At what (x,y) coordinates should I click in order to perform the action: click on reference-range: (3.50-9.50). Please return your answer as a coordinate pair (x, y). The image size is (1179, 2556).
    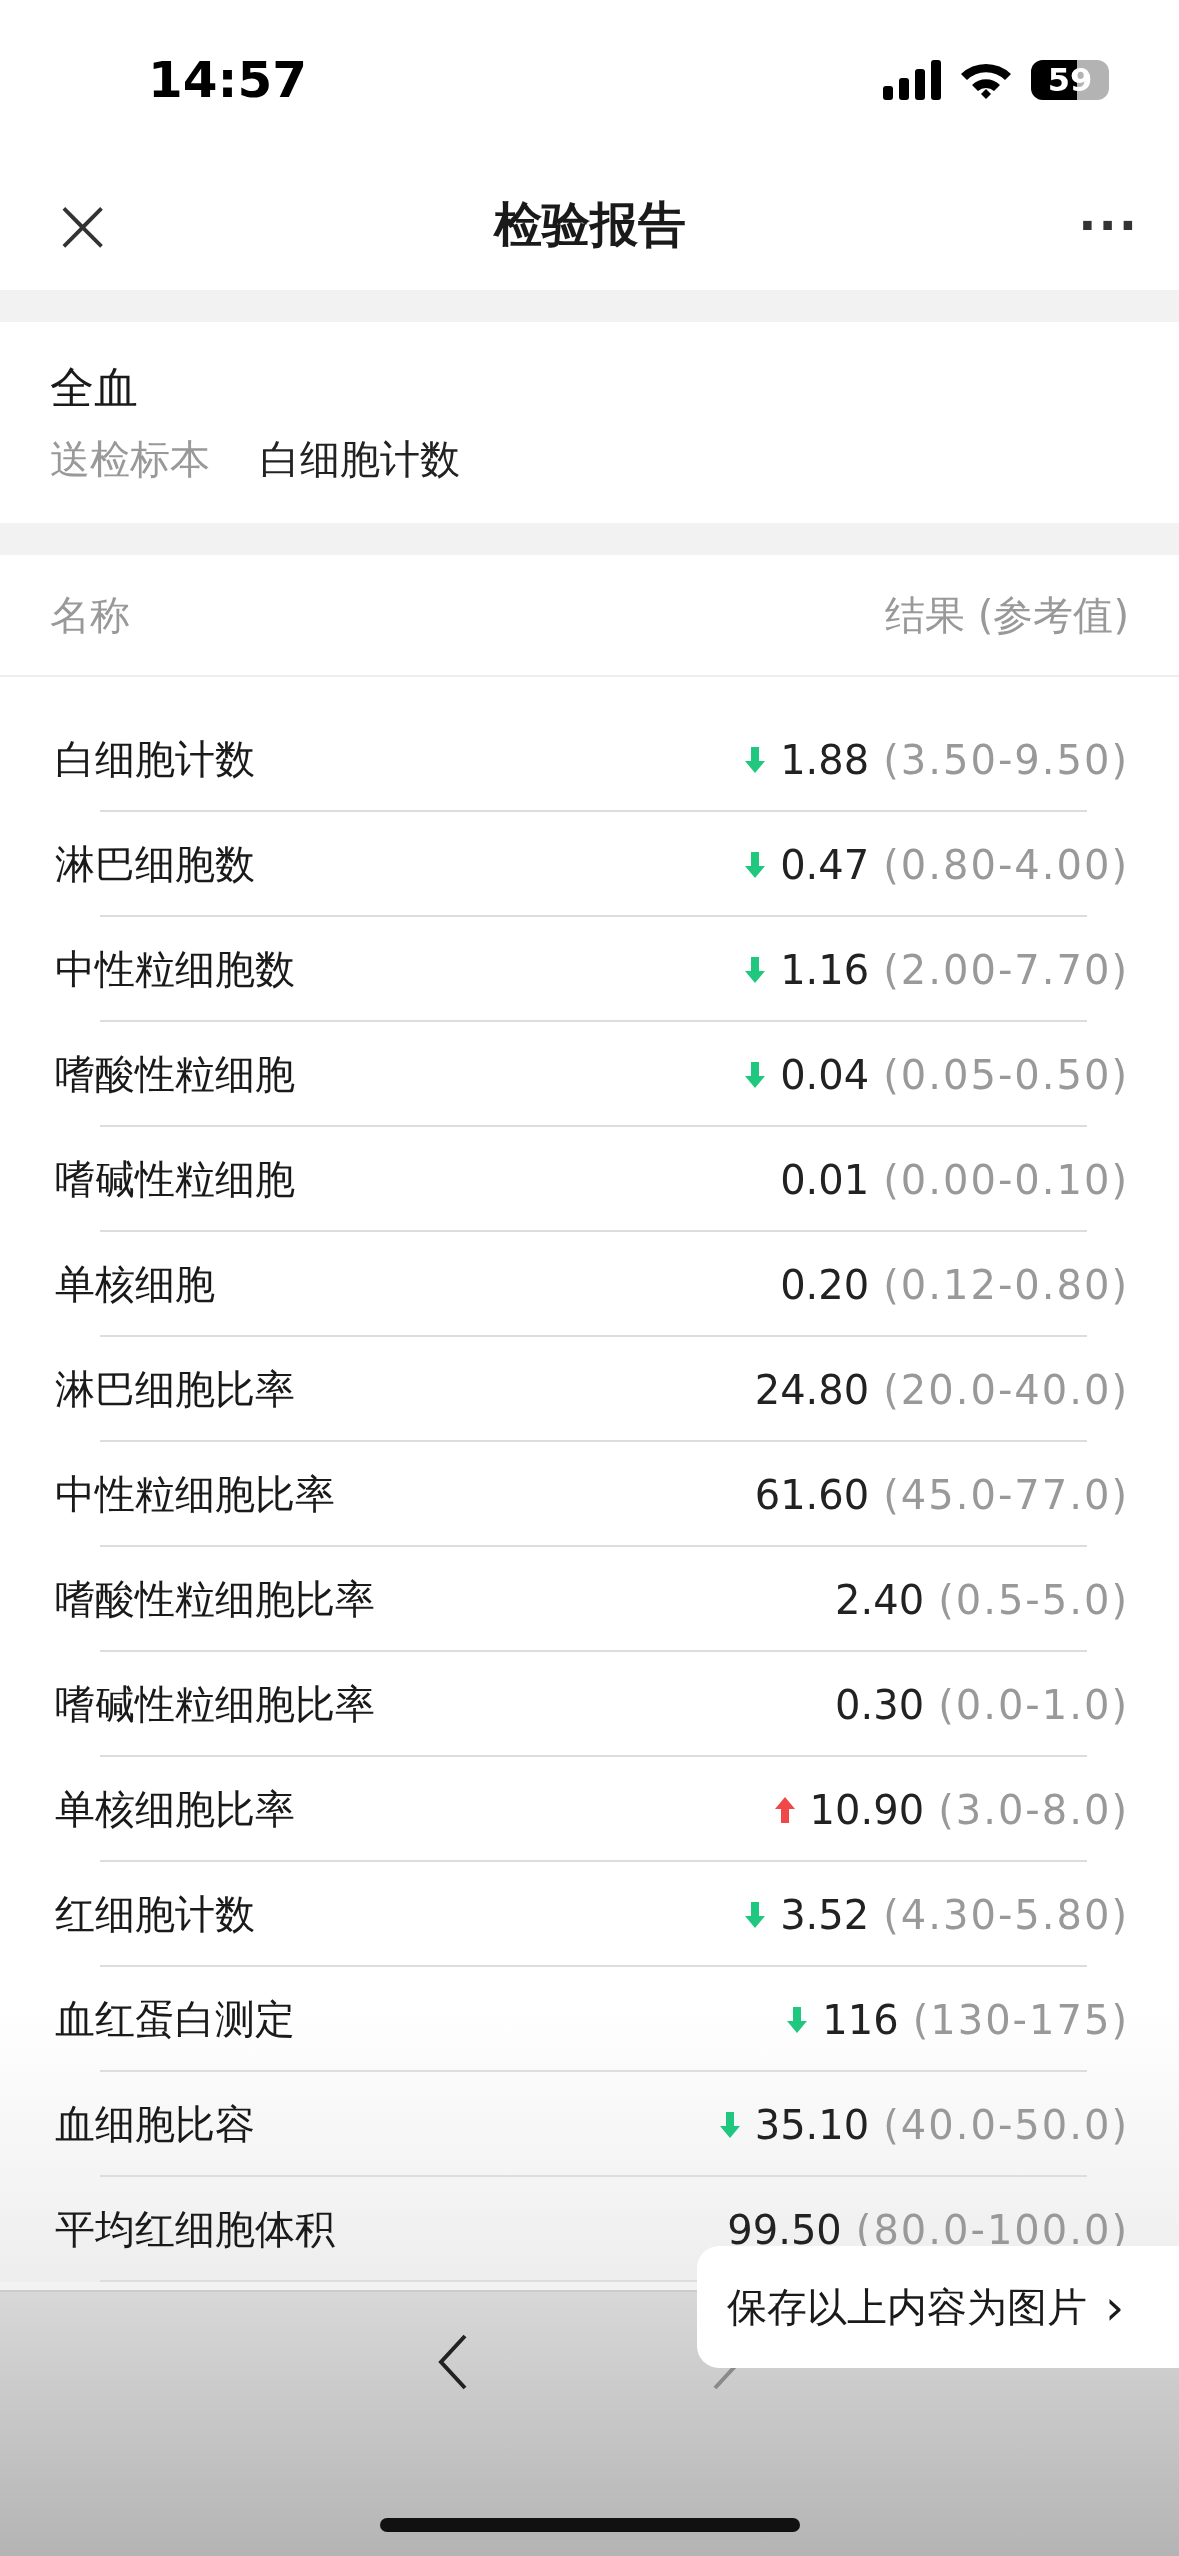
    Looking at the image, I should click on (1006, 759).